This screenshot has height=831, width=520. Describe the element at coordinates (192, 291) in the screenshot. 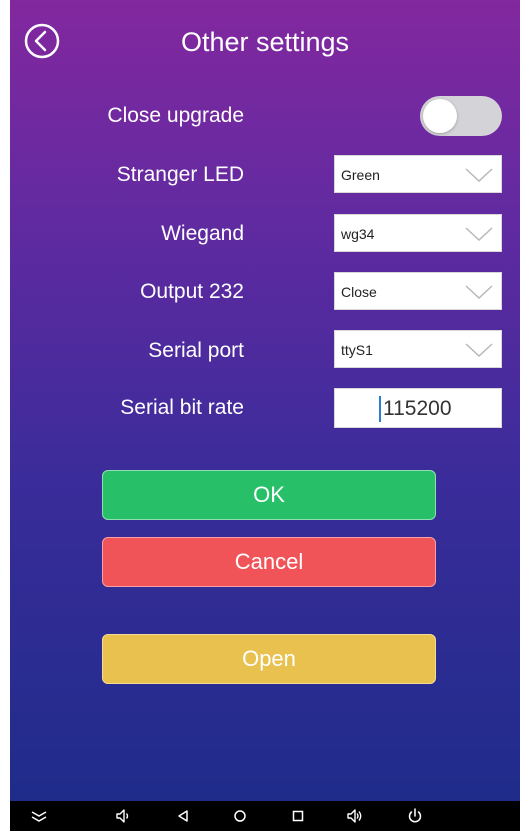

I see `output-232-label: Output 232` at that location.